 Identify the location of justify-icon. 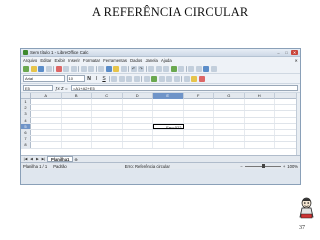
(136, 78).